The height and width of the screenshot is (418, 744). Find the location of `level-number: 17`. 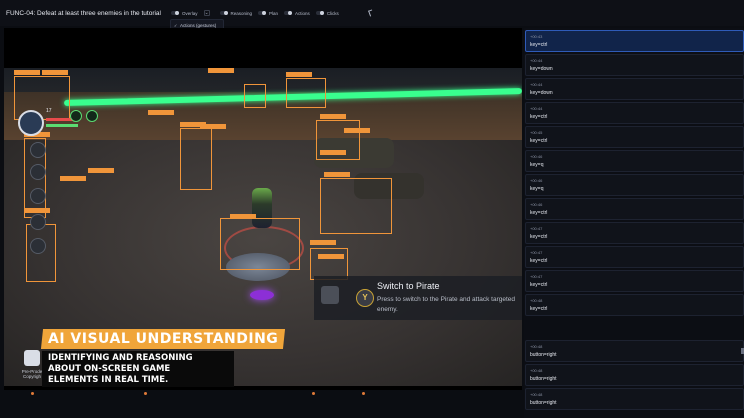

level-number: 17 is located at coordinates (49, 111).